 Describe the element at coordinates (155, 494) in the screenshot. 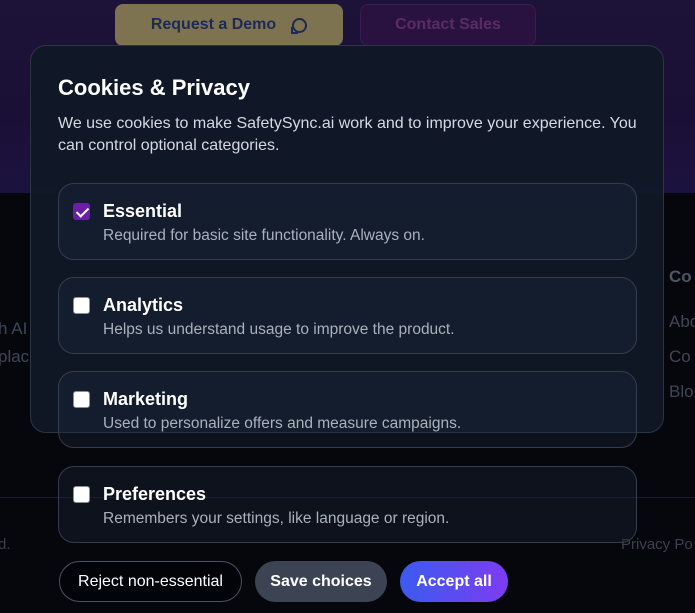

I see `category-name: Preferences` at that location.